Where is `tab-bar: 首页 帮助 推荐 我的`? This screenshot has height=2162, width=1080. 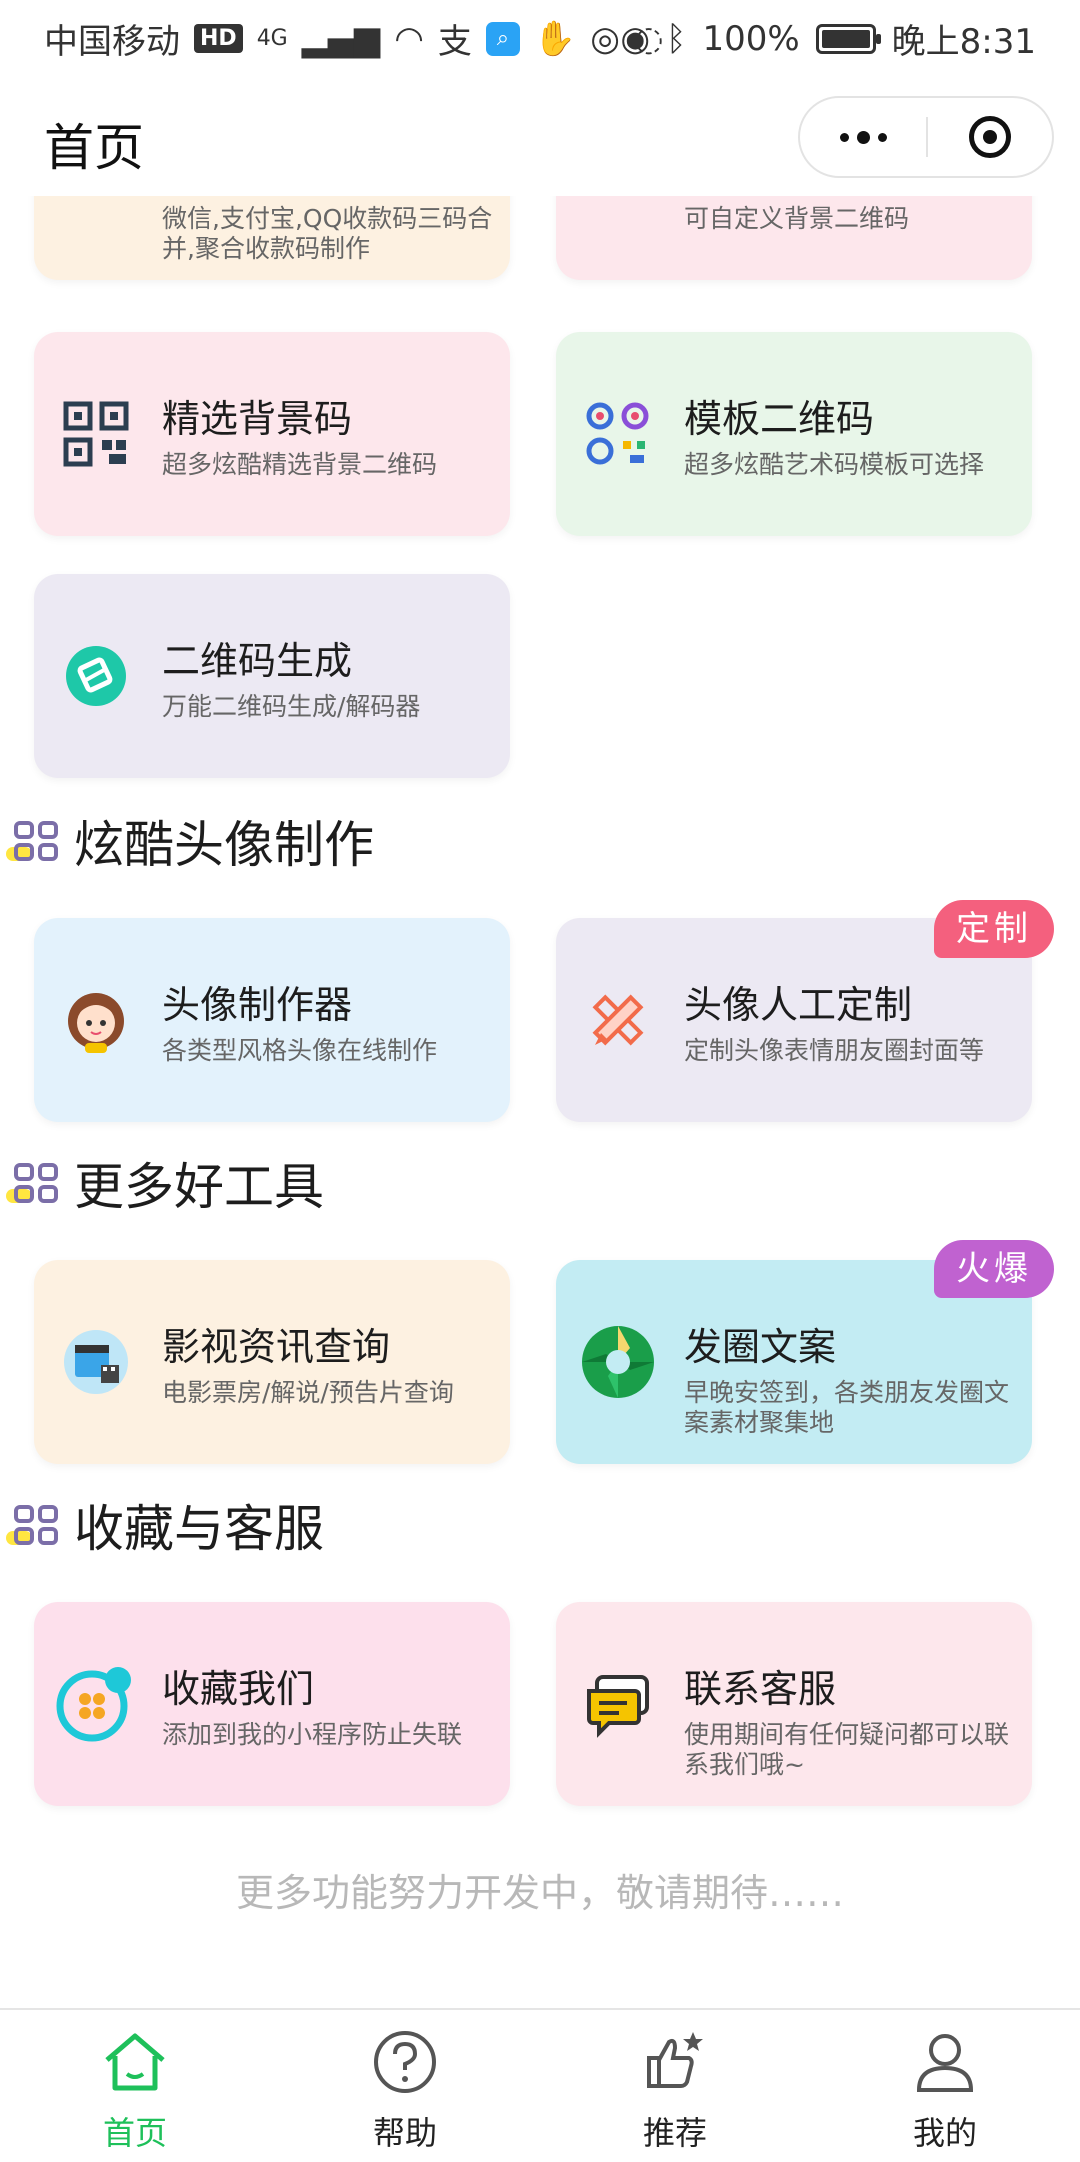 tab-bar: 首页 帮助 推荐 我的 is located at coordinates (540, 2085).